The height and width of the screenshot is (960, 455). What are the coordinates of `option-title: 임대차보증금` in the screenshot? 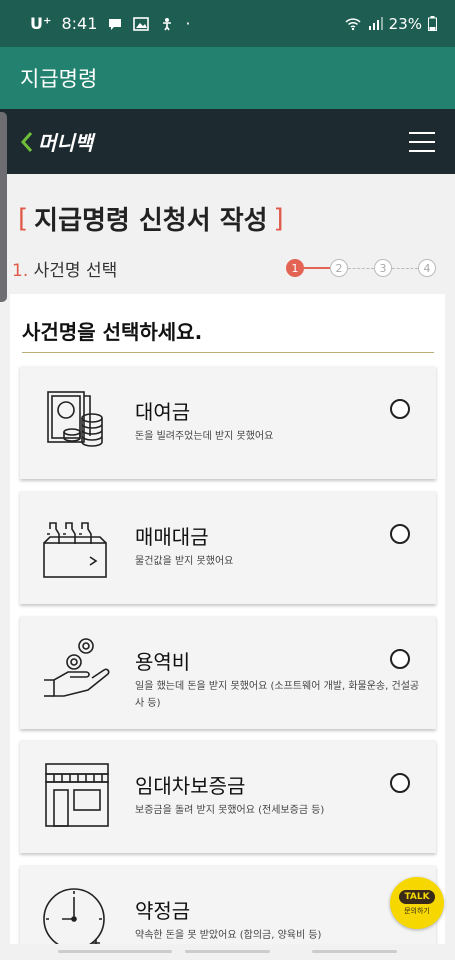 It's located at (190, 786).